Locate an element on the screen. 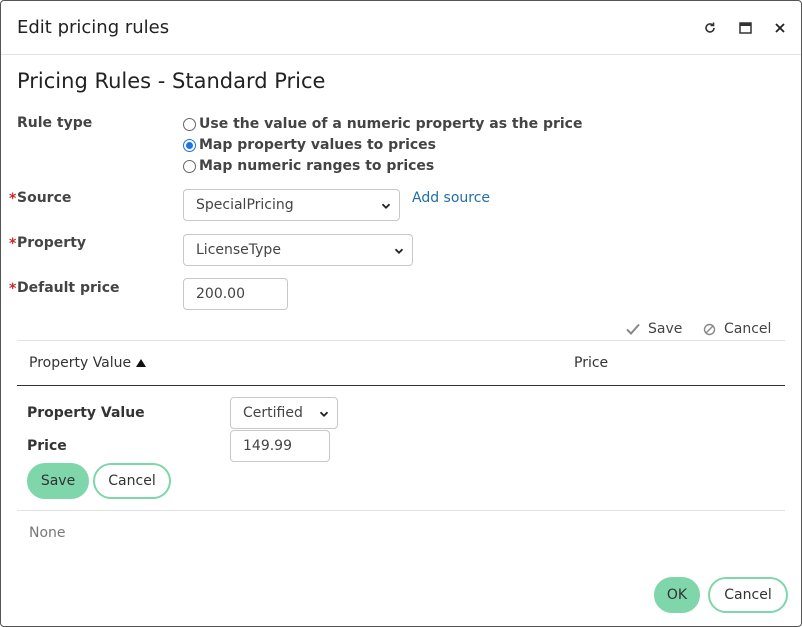 The height and width of the screenshot is (627, 802). add-source-link: Add source is located at coordinates (451, 198).